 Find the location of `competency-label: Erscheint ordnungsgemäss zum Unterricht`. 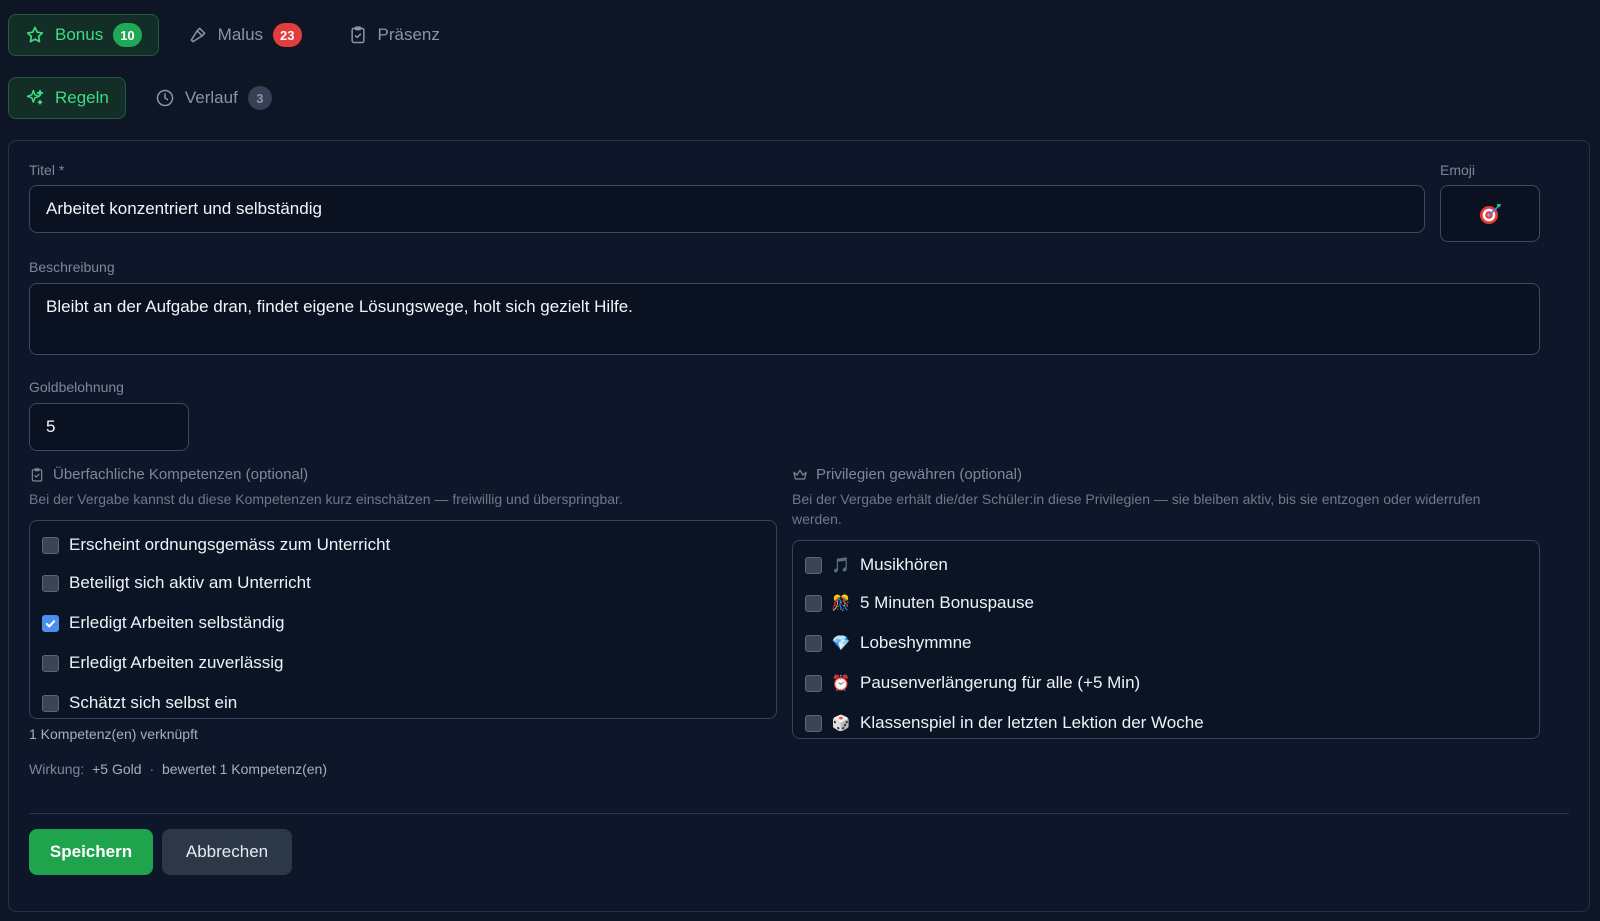

competency-label: Erscheint ordnungsgemäss zum Unterricht is located at coordinates (230, 544).